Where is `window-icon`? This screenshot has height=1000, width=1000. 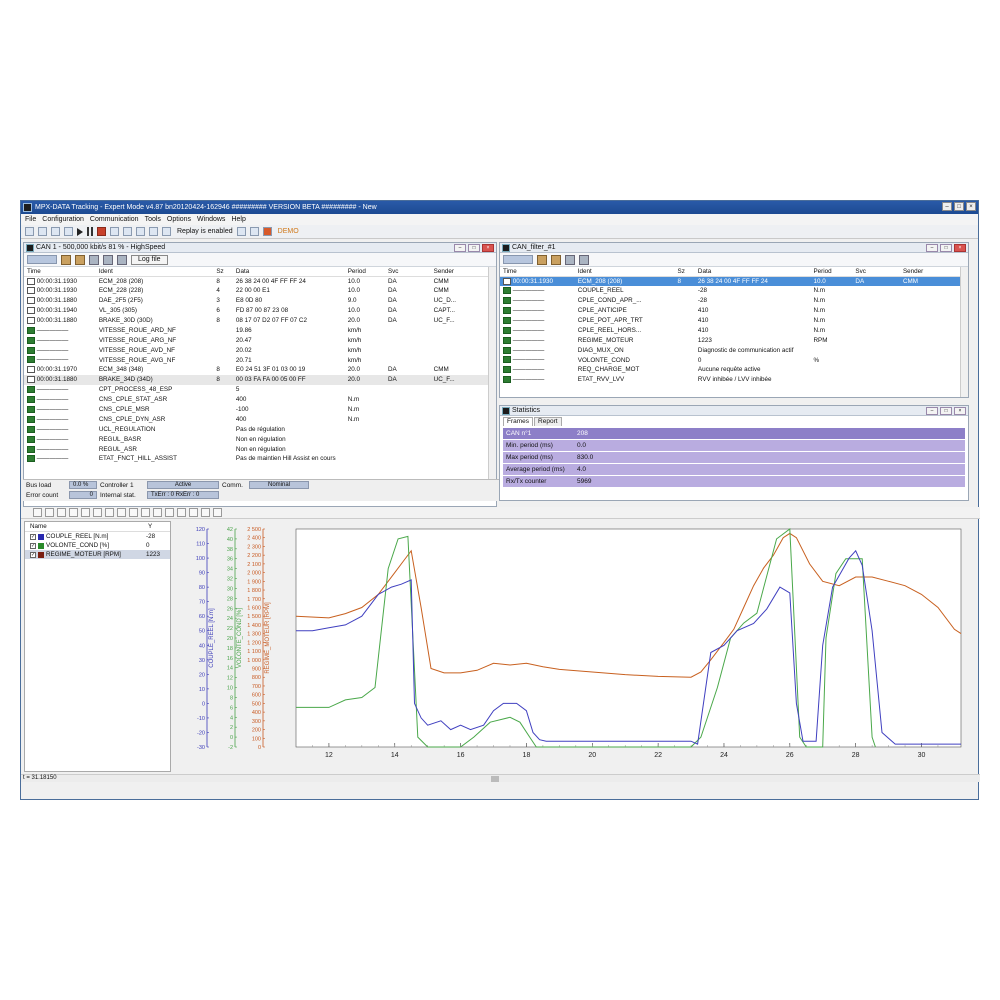 window-icon is located at coordinates (140, 231).